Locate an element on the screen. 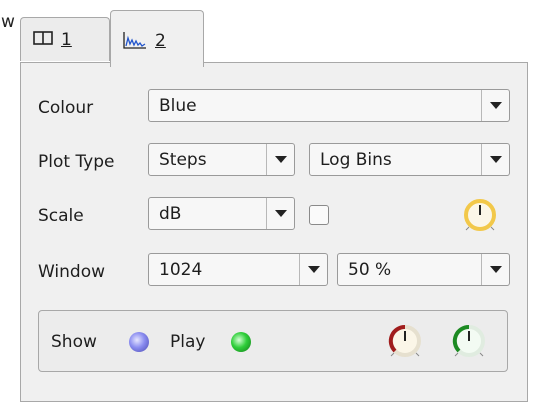 This screenshot has height=402, width=544. overlap-select: 50 % is located at coordinates (423, 269).